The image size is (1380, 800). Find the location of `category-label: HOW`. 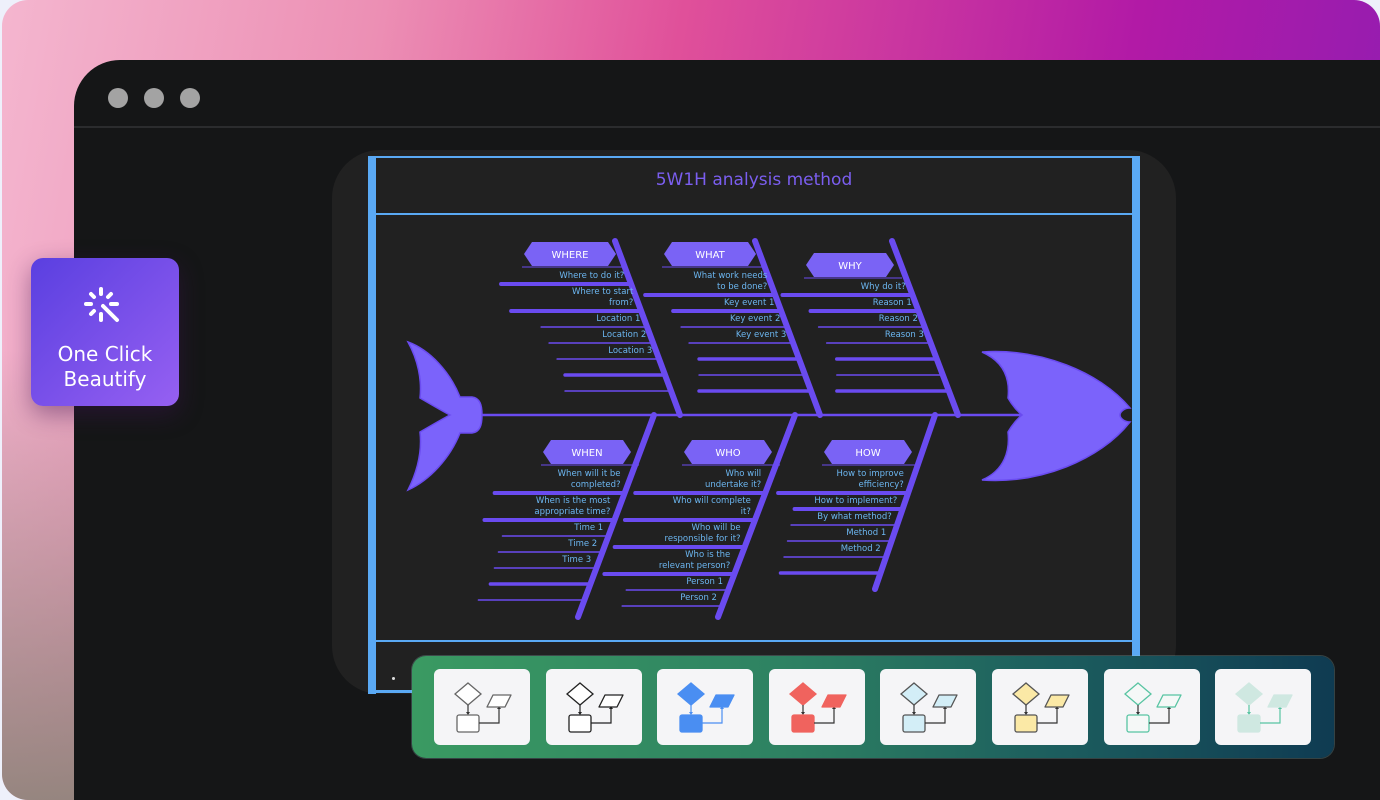

category-label: HOW is located at coordinates (867, 453).